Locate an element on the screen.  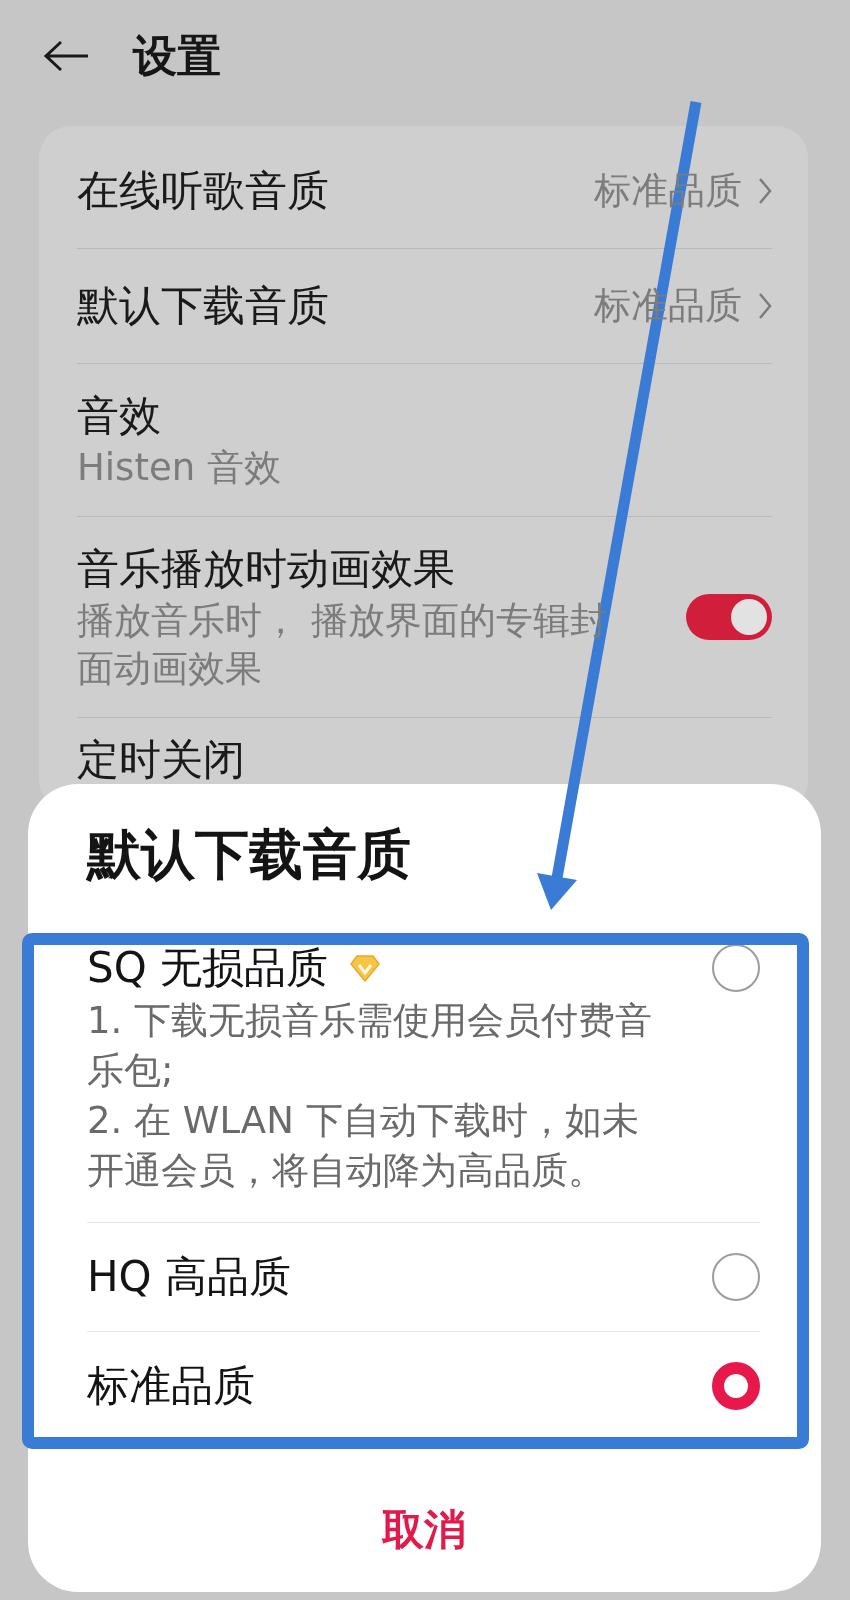
setting-subtitle: Histen 音效 is located at coordinates (179, 468).